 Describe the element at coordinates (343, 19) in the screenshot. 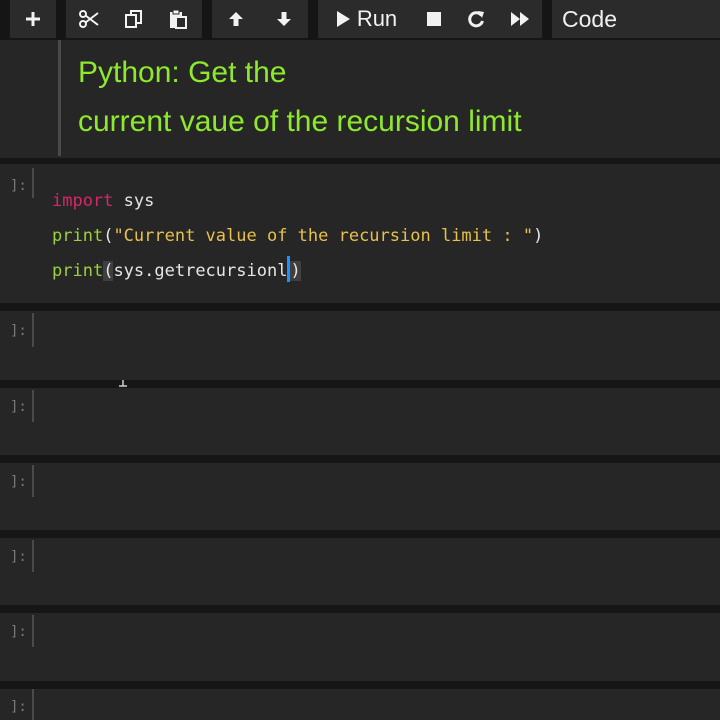

I see `play-icon` at that location.